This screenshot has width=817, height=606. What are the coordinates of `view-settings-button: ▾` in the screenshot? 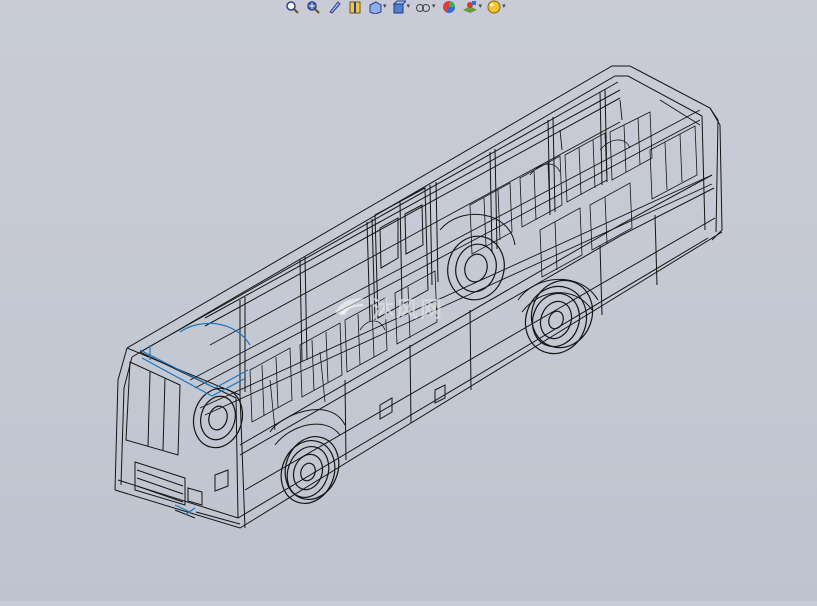 It's located at (496, 7).